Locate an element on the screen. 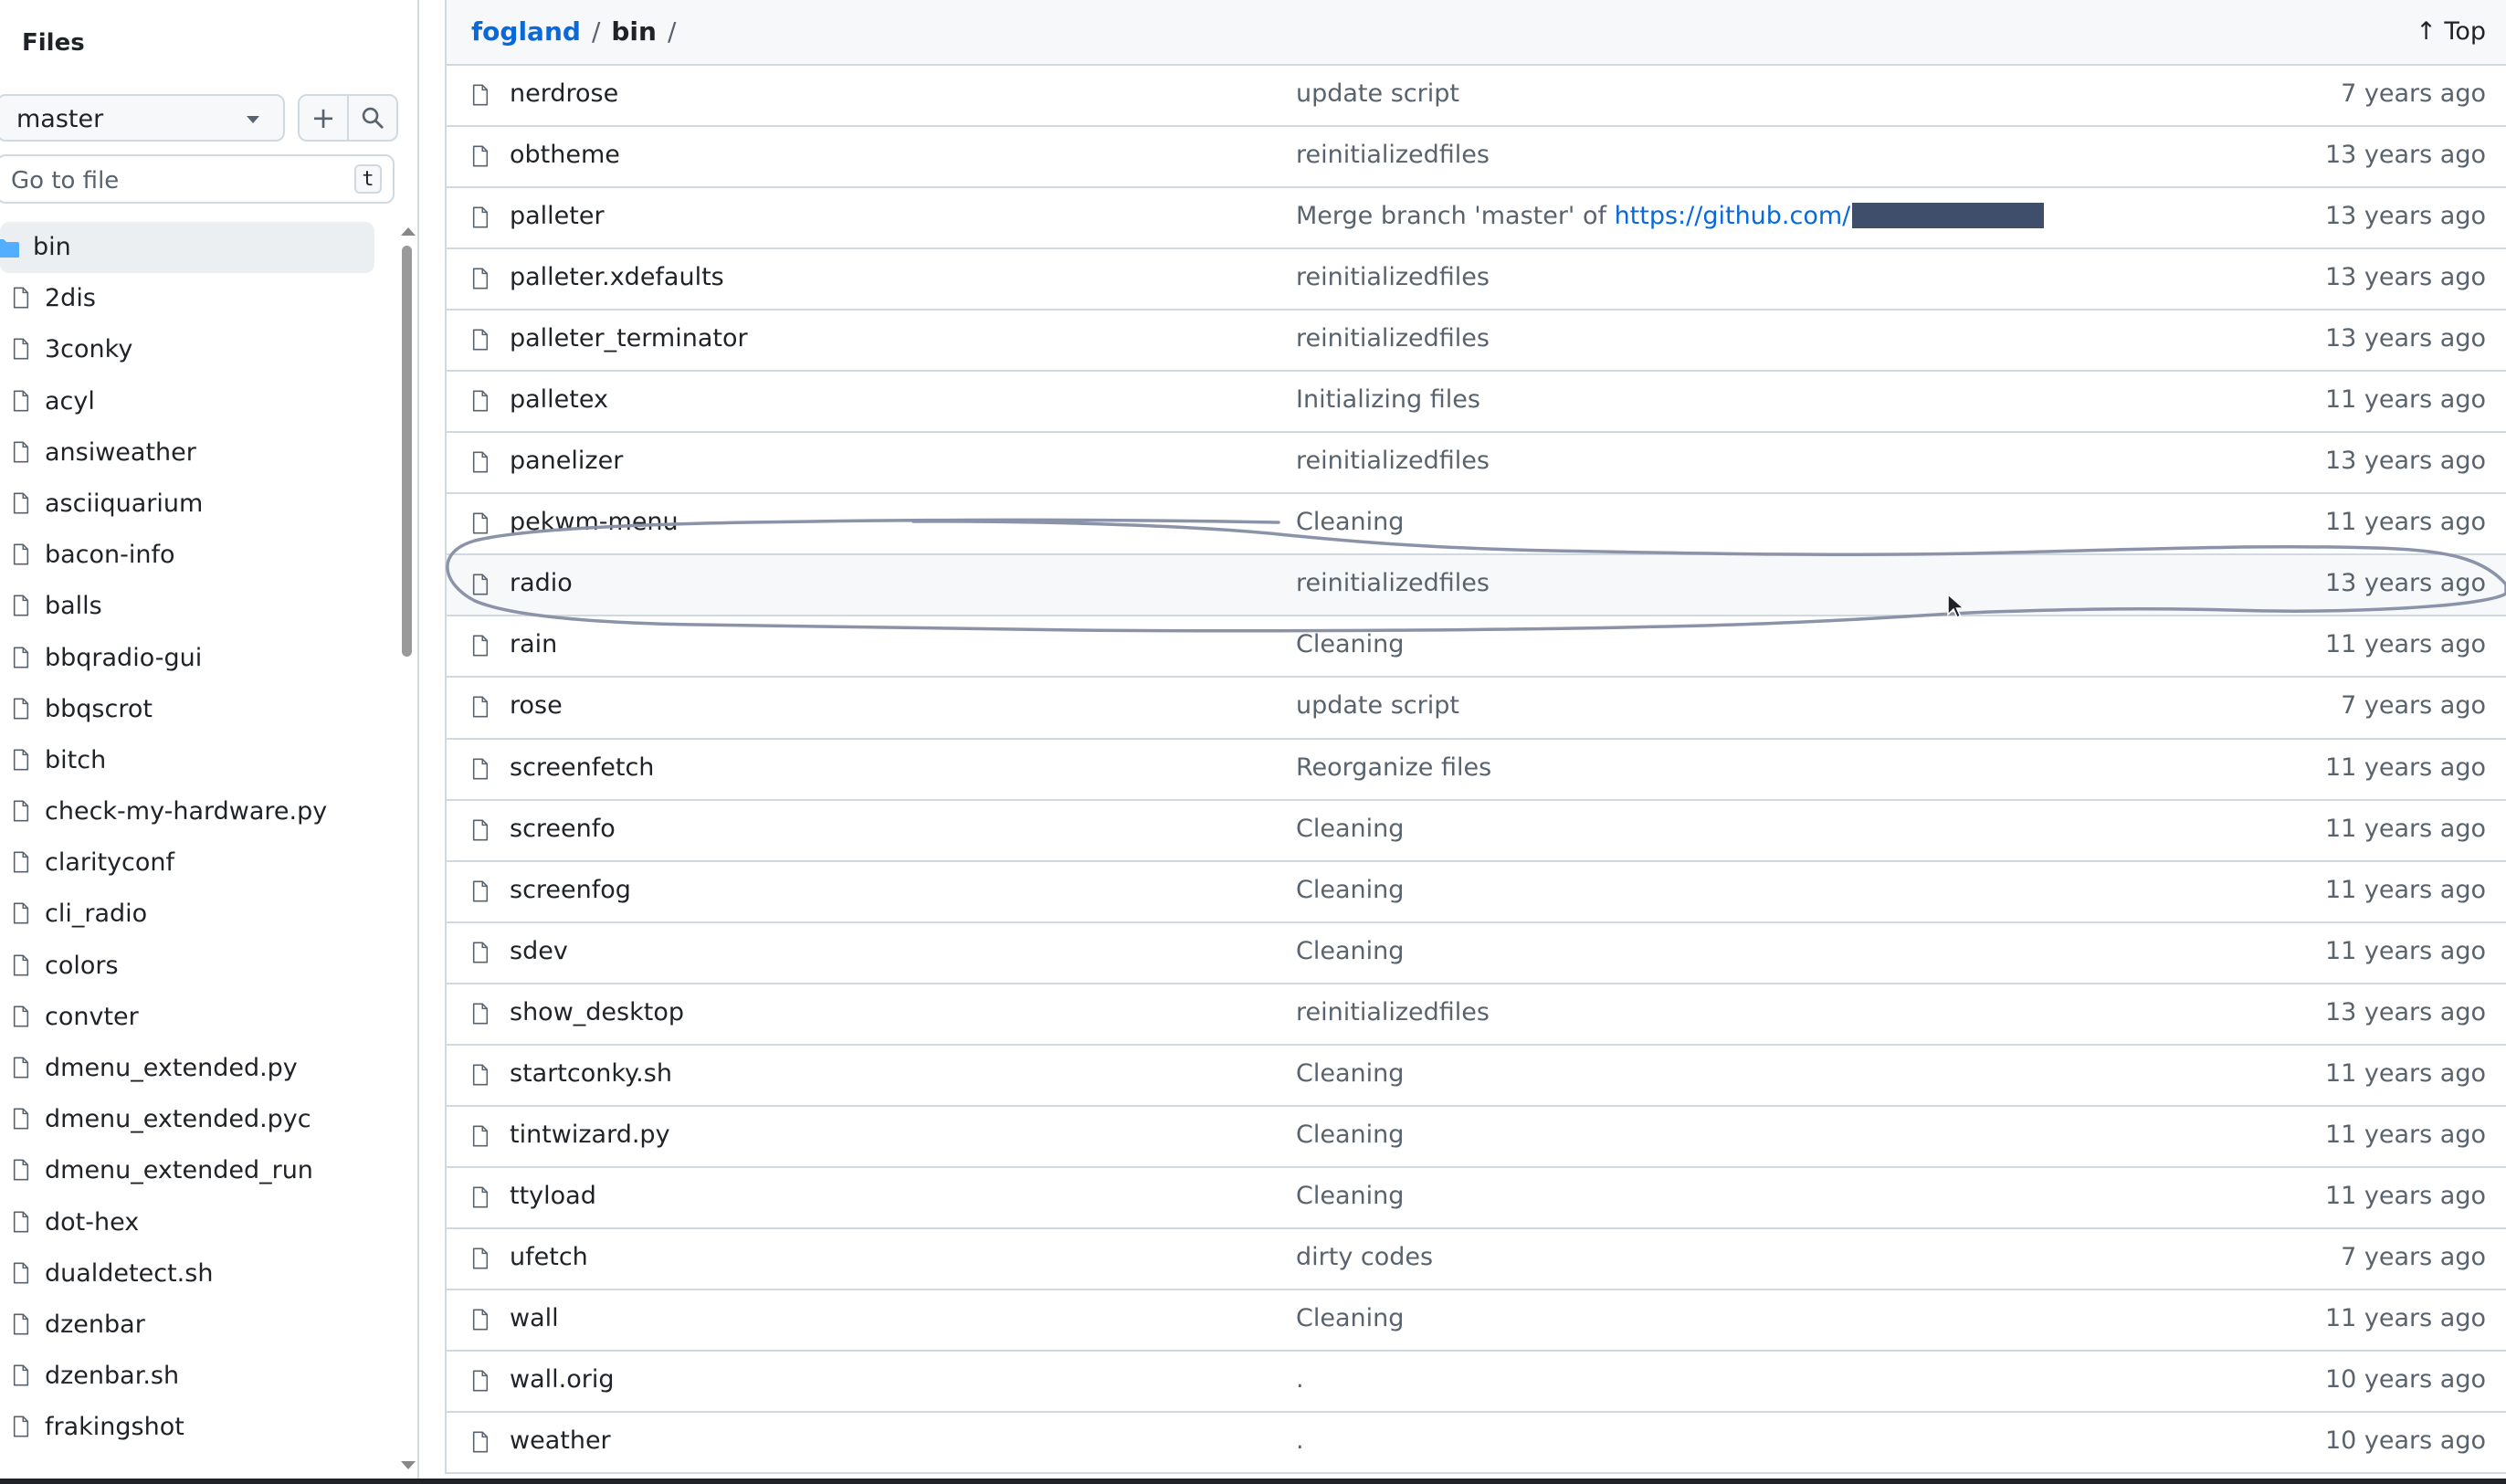 The image size is (2506, 1484). file-row: palletex Initializing files 11 years ago is located at coordinates (1476, 403).